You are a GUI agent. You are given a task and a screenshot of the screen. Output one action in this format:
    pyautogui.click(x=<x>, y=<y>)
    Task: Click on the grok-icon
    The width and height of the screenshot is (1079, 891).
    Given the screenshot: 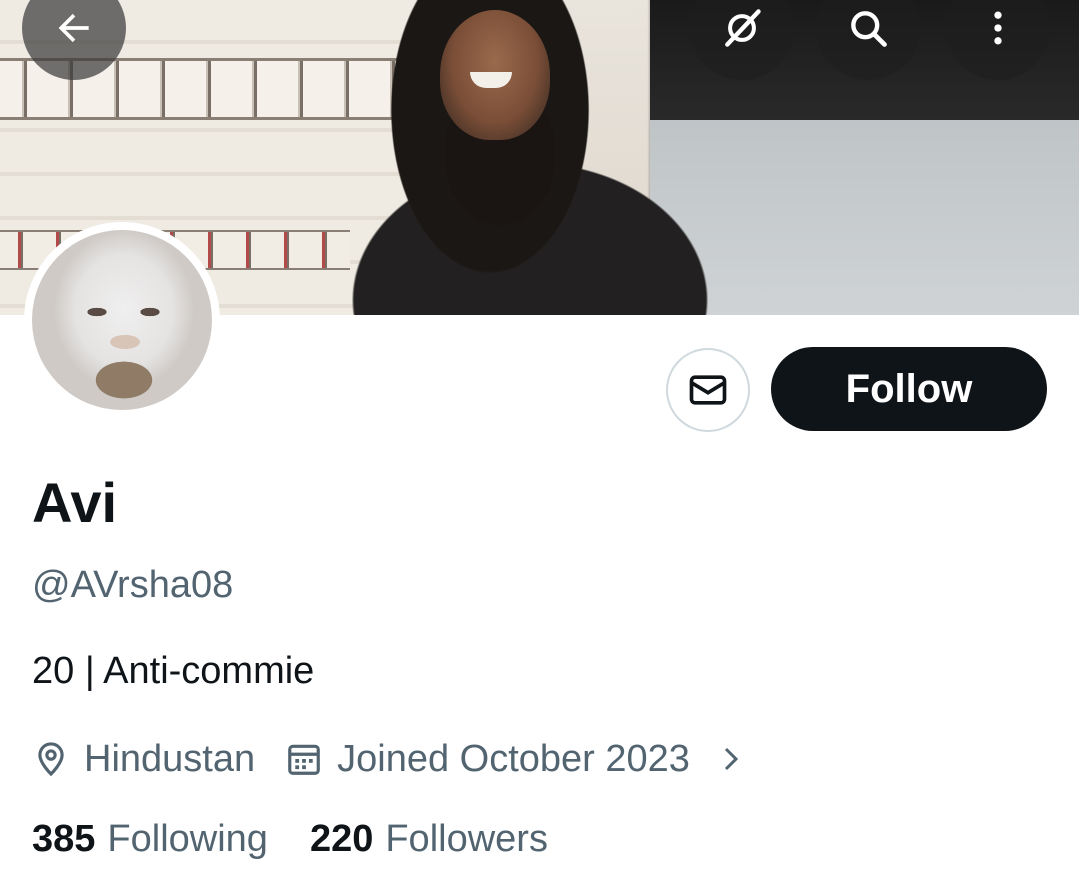 What is the action you would take?
    pyautogui.click(x=743, y=28)
    